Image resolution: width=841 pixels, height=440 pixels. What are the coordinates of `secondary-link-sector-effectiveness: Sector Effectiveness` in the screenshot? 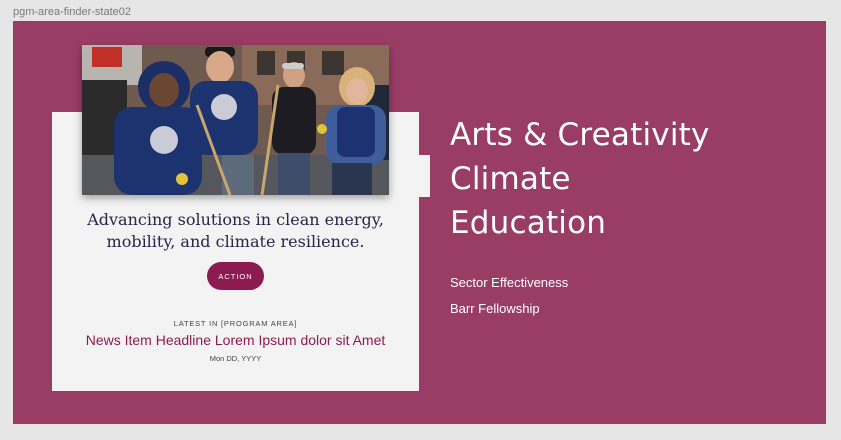 It's located at (509, 283).